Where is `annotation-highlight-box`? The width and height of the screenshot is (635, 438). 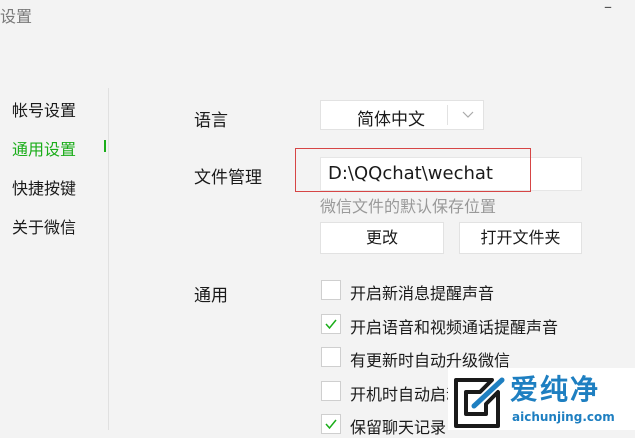
annotation-highlight-box is located at coordinates (413, 170).